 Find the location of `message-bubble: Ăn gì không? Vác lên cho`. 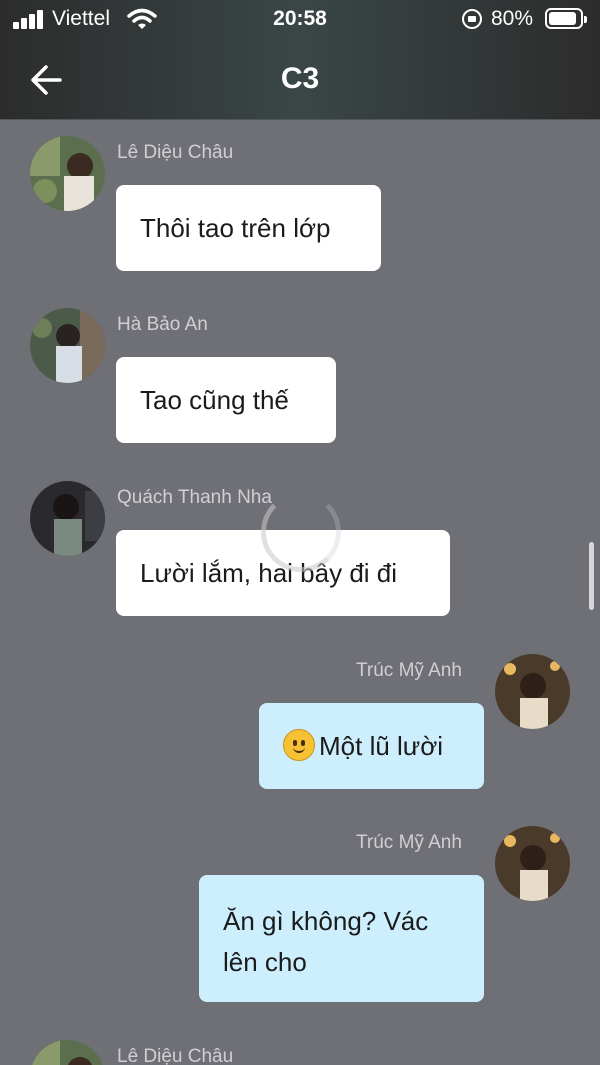

message-bubble: Ăn gì không? Vác lên cho is located at coordinates (341, 938).